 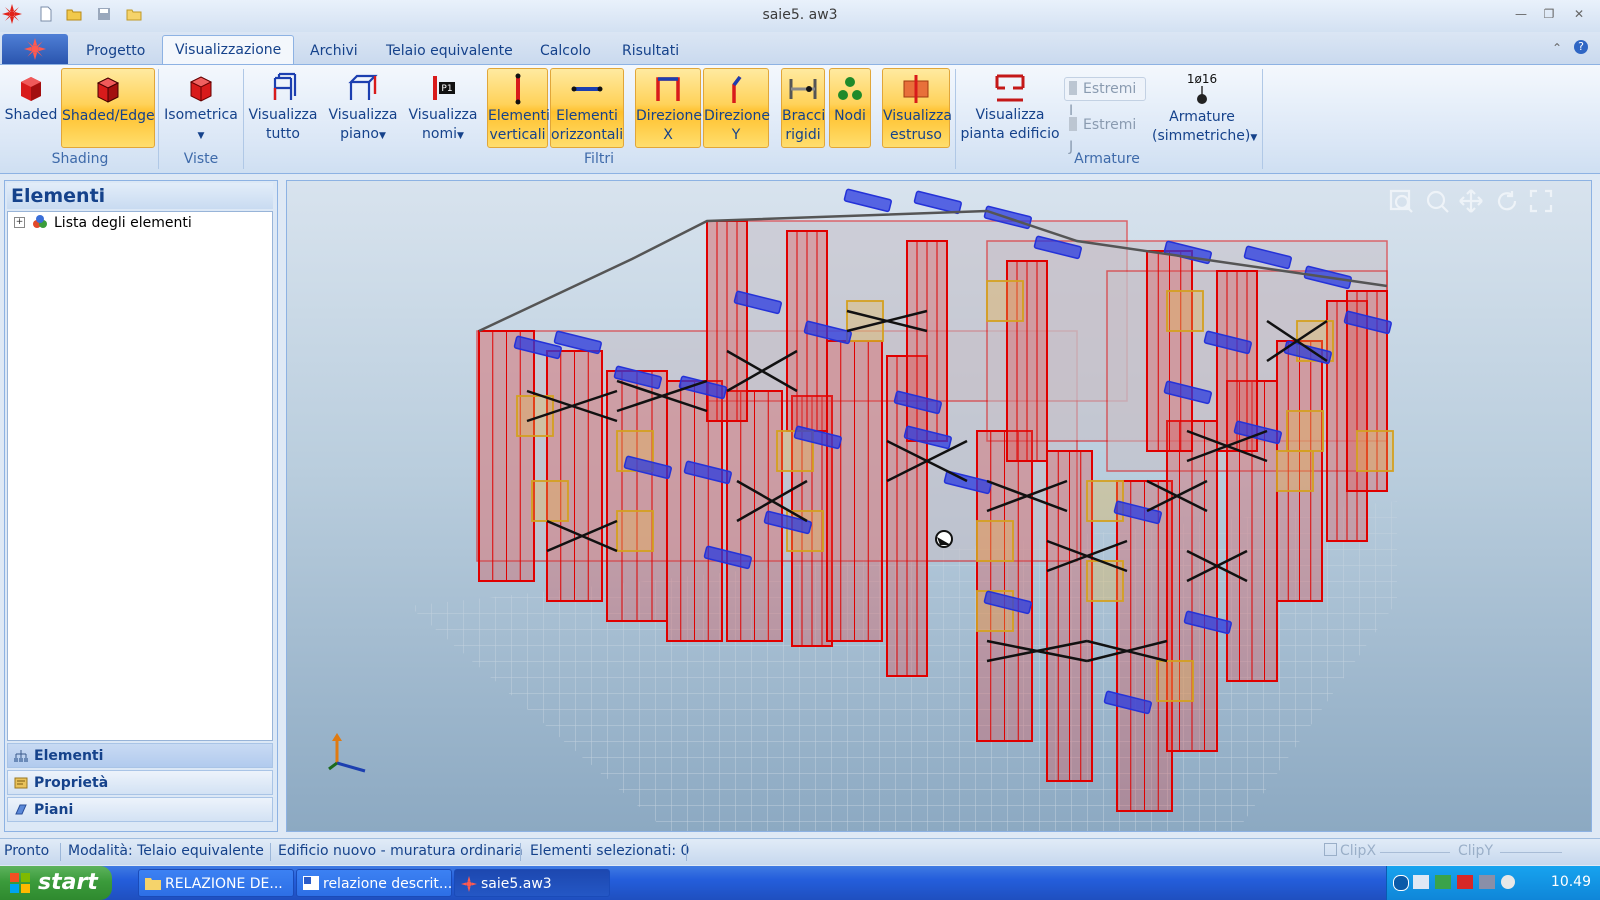 What do you see at coordinates (1330, 849) in the screenshot?
I see `clipx-checkbox-icon` at bounding box center [1330, 849].